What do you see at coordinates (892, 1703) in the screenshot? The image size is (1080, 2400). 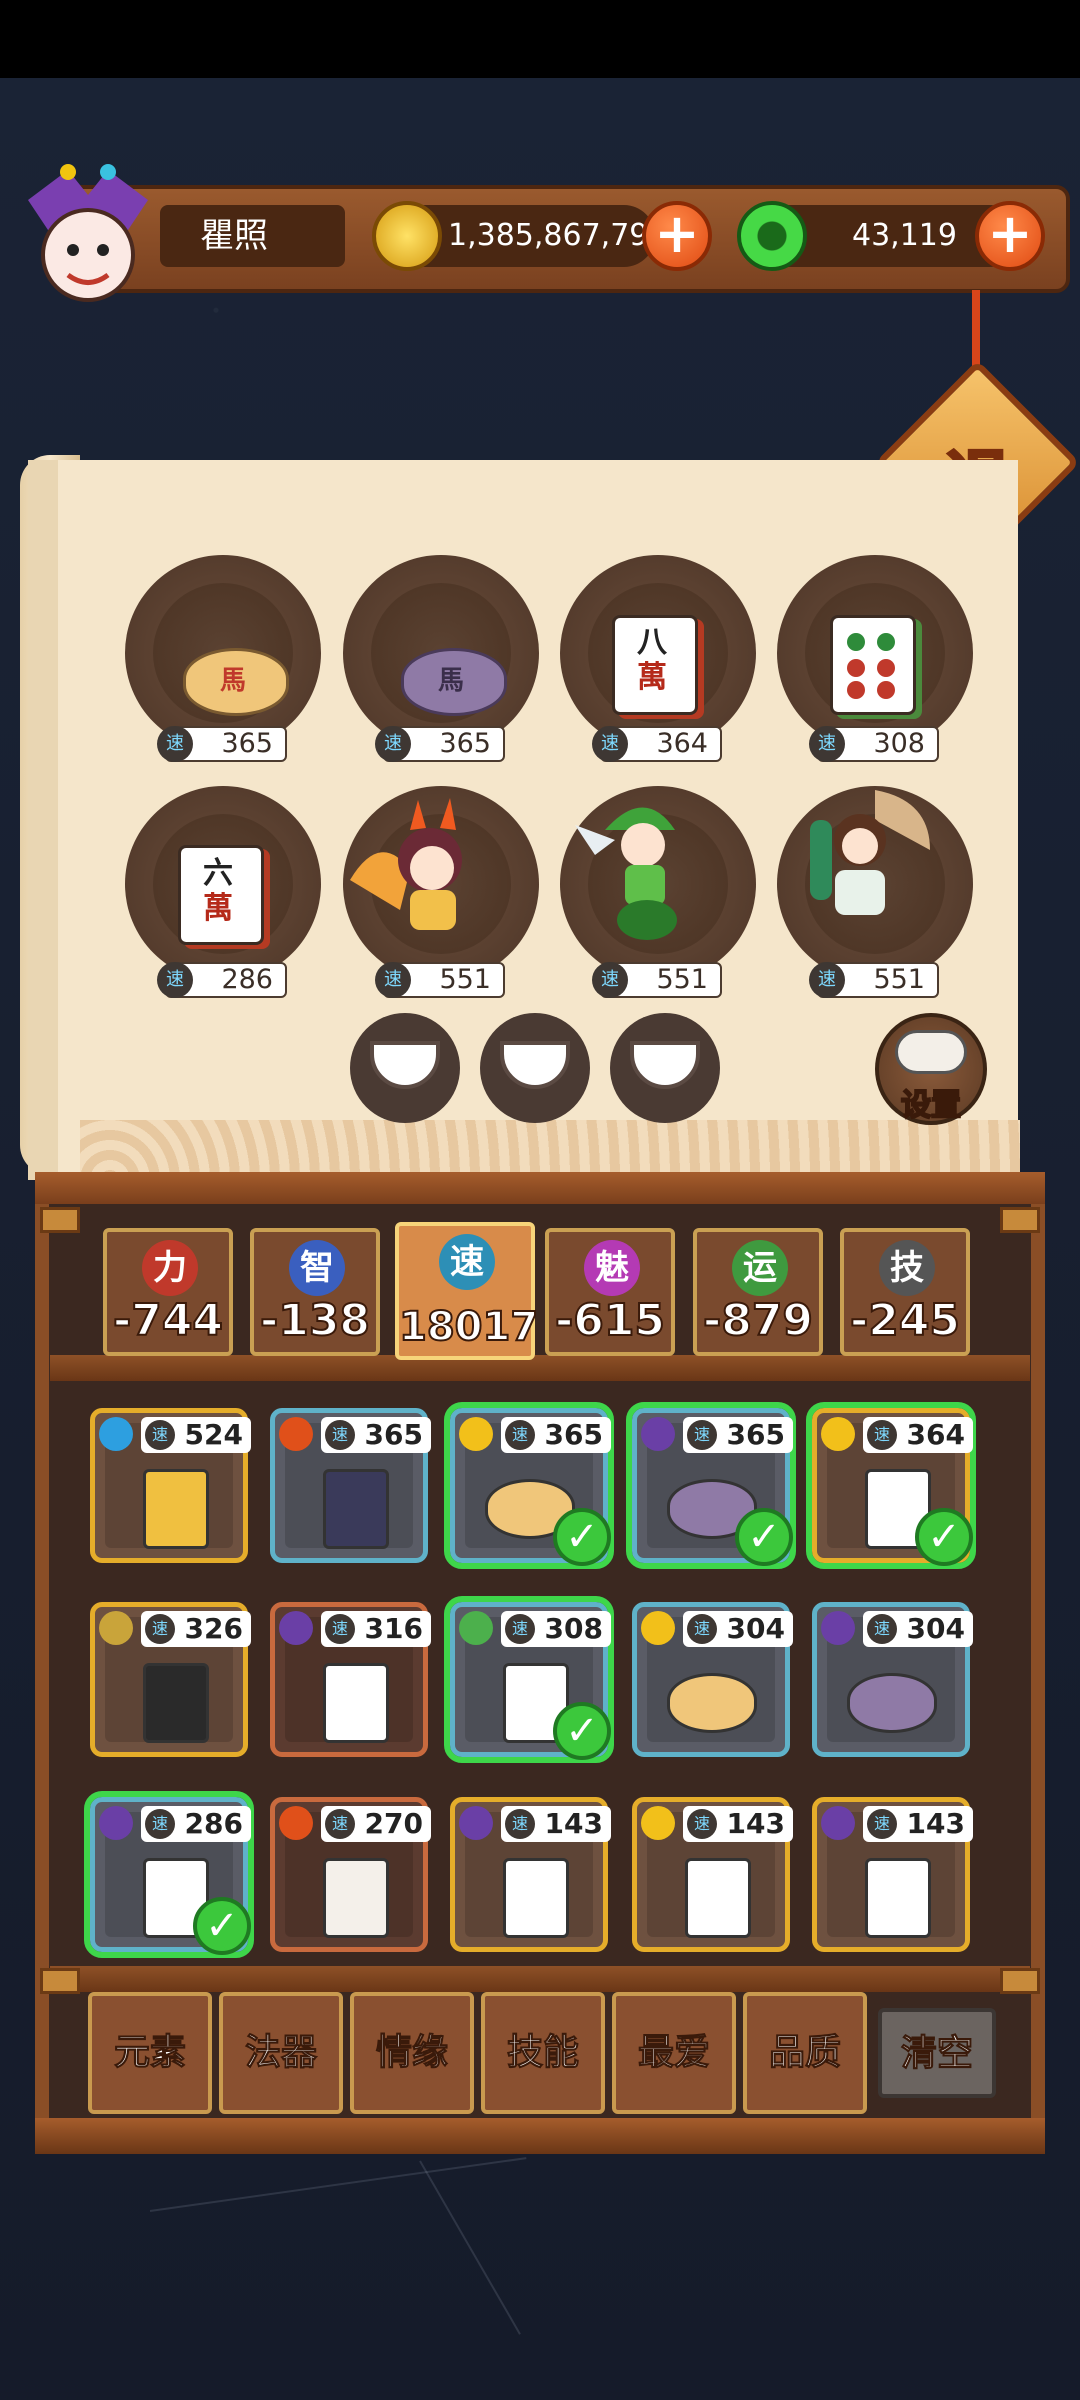 I see `chess-chariot-purple-icon` at bounding box center [892, 1703].